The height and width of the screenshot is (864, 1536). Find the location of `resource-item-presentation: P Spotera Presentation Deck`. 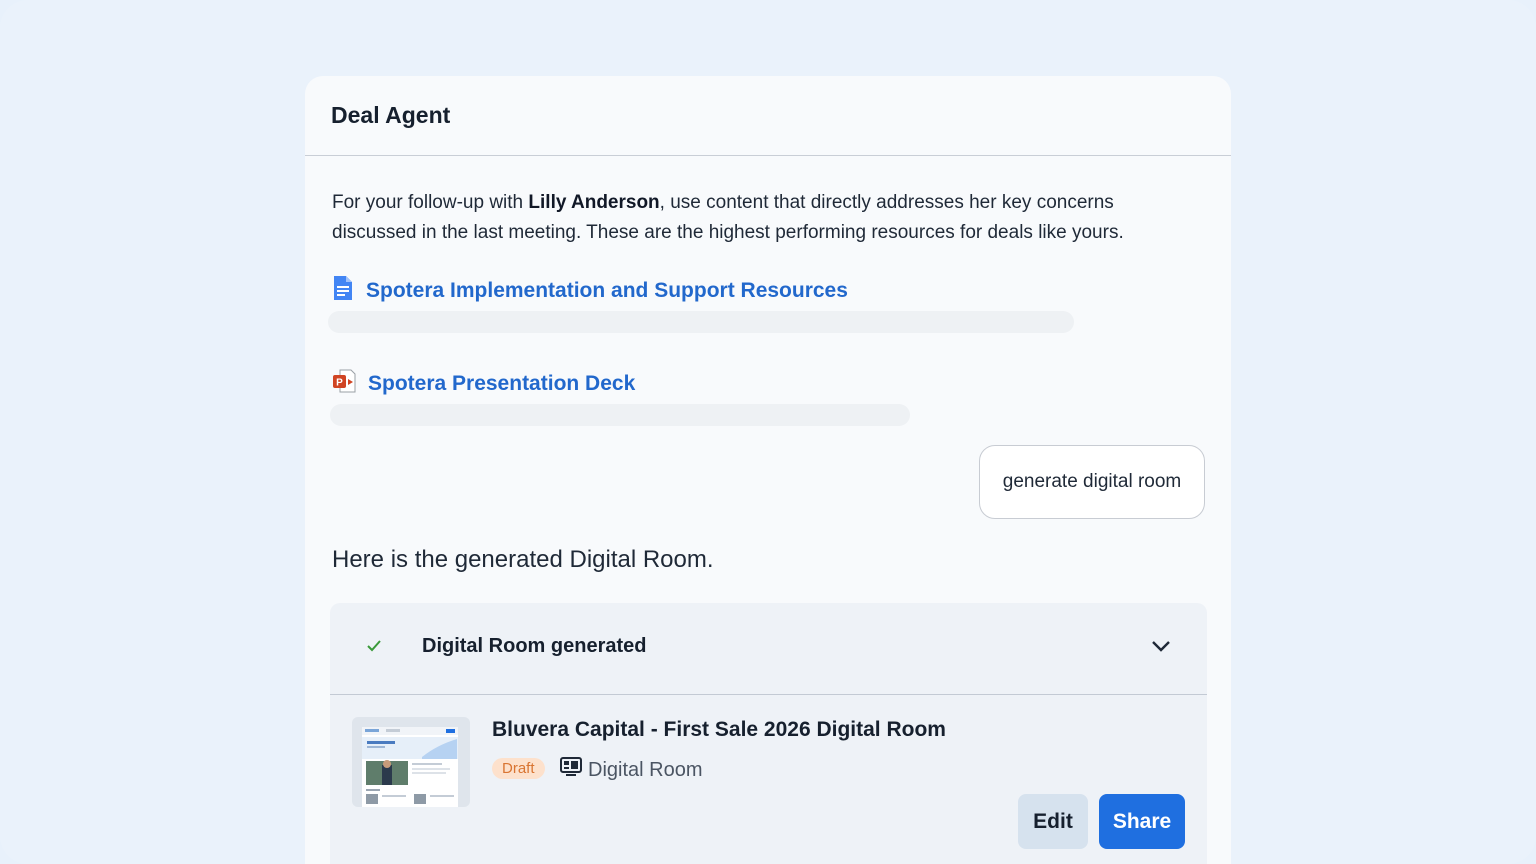

resource-item-presentation: P Spotera Presentation Deck is located at coordinates (483, 383).